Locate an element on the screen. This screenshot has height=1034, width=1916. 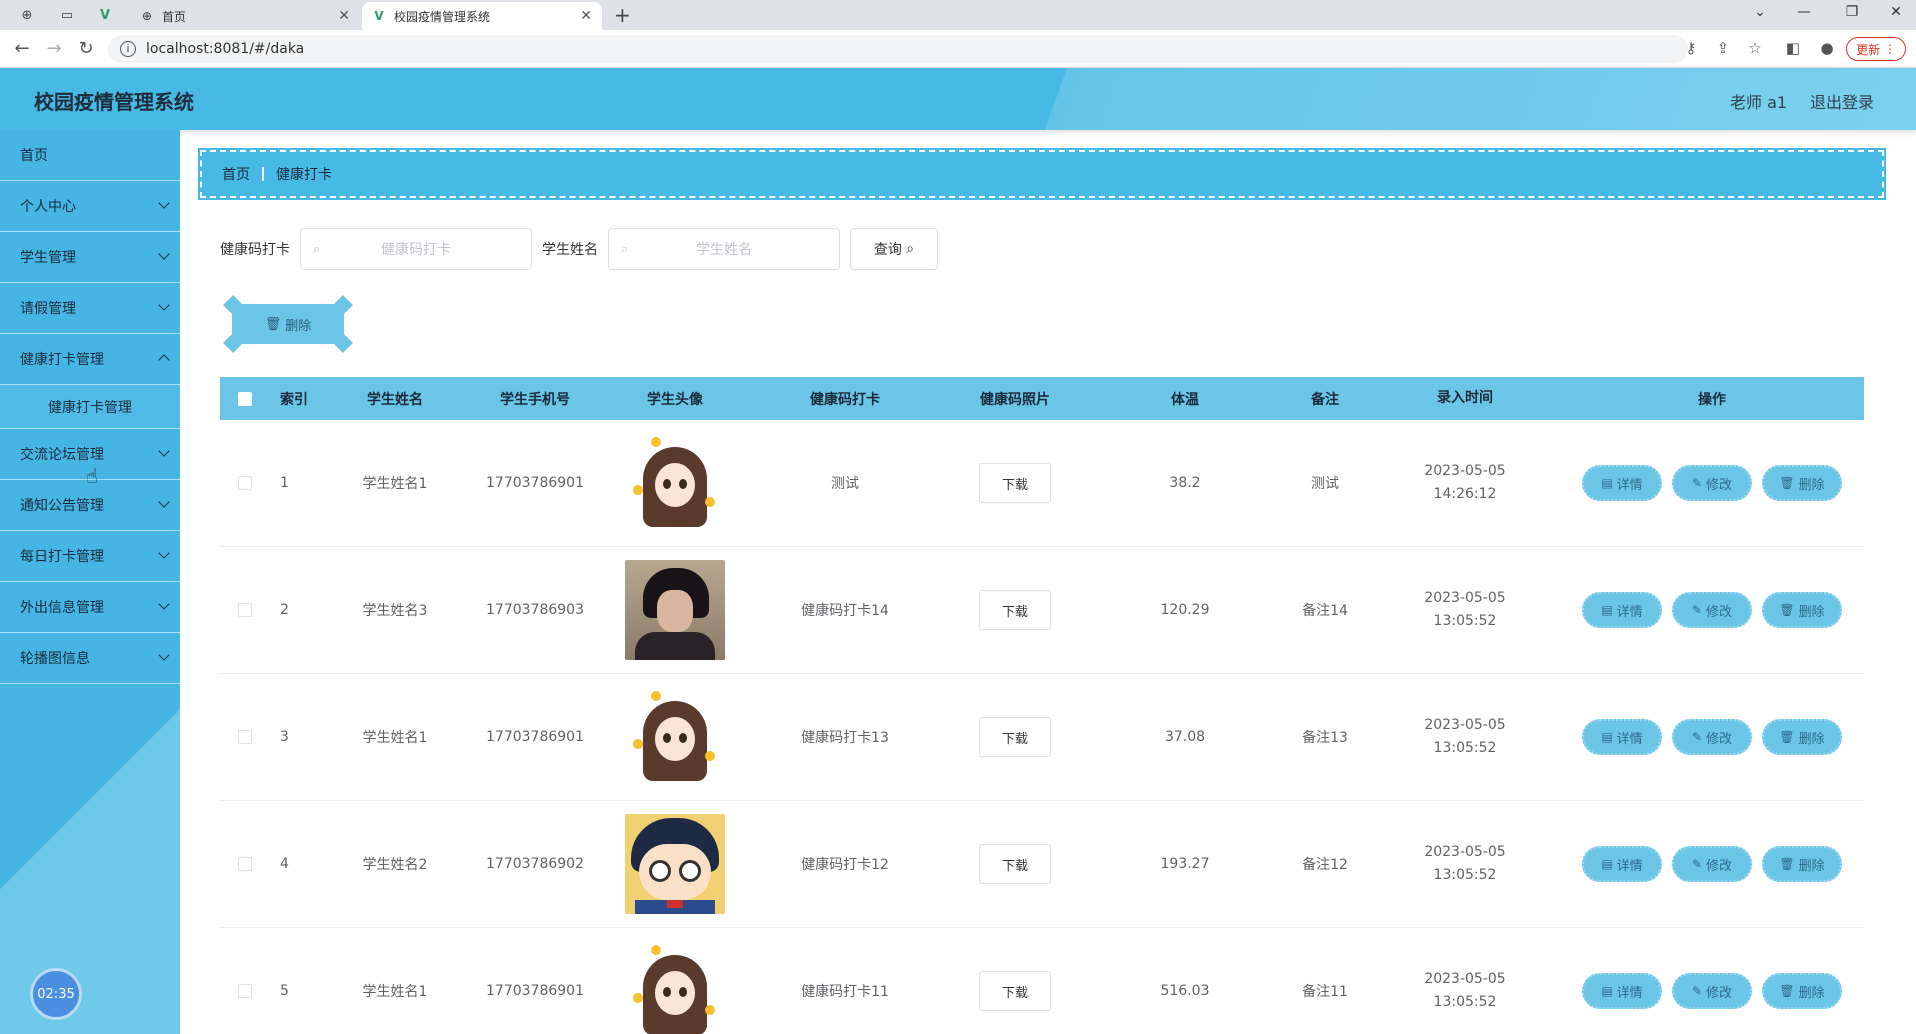
page-icon: ▭ is located at coordinates (67, 15).